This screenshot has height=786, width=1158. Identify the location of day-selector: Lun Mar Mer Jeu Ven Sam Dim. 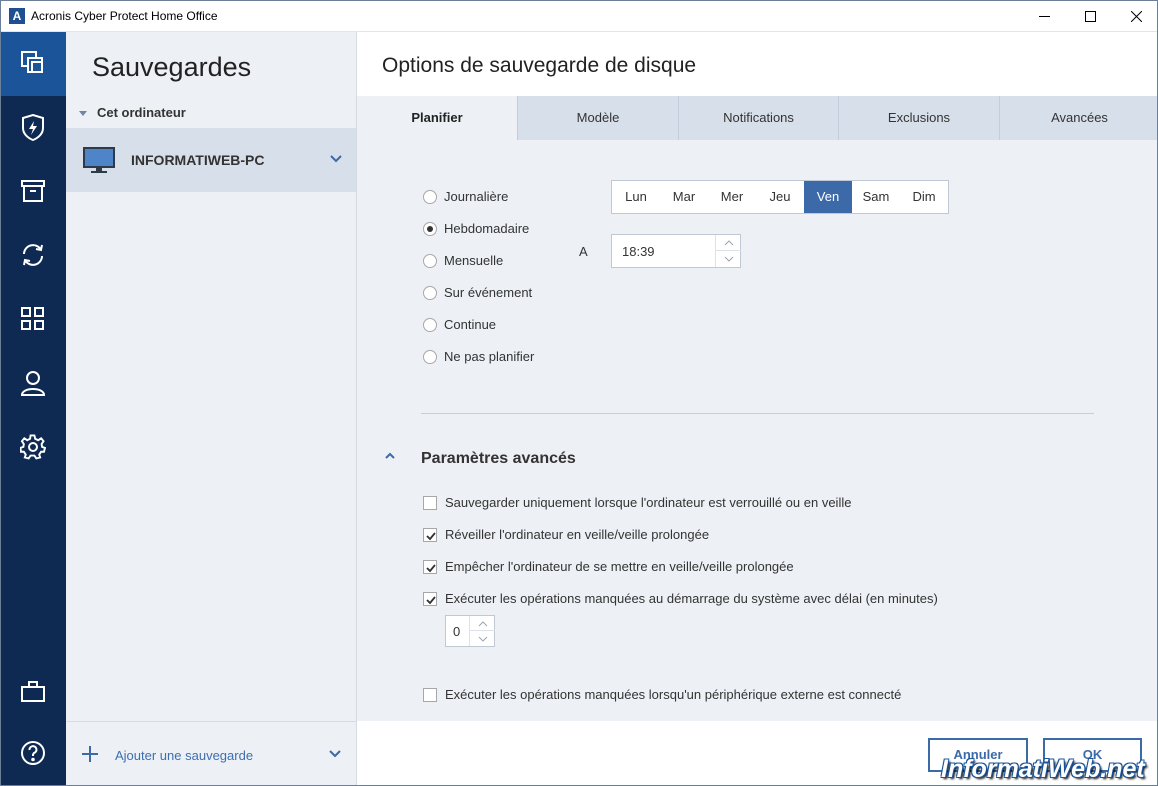
(780, 197).